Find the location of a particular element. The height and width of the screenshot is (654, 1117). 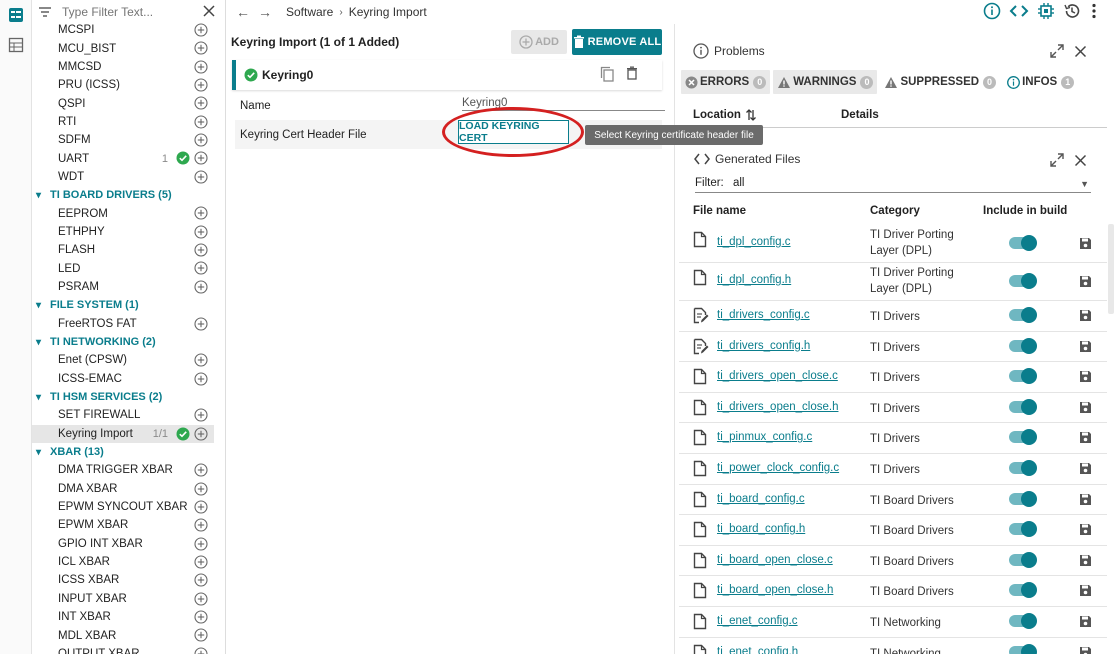

tree-group: ▾ FILE SYSTEM (1) is located at coordinates (123, 305).